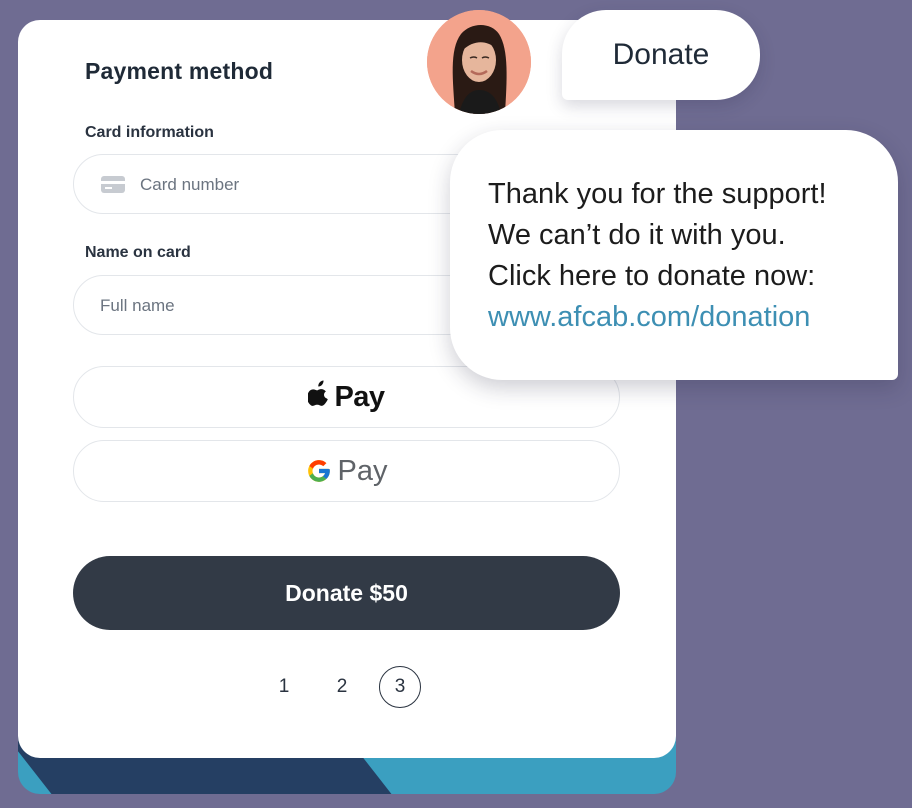 The width and height of the screenshot is (912, 808). Describe the element at coordinates (346, 593) in the screenshot. I see `donate-50-button: Donate $50` at that location.